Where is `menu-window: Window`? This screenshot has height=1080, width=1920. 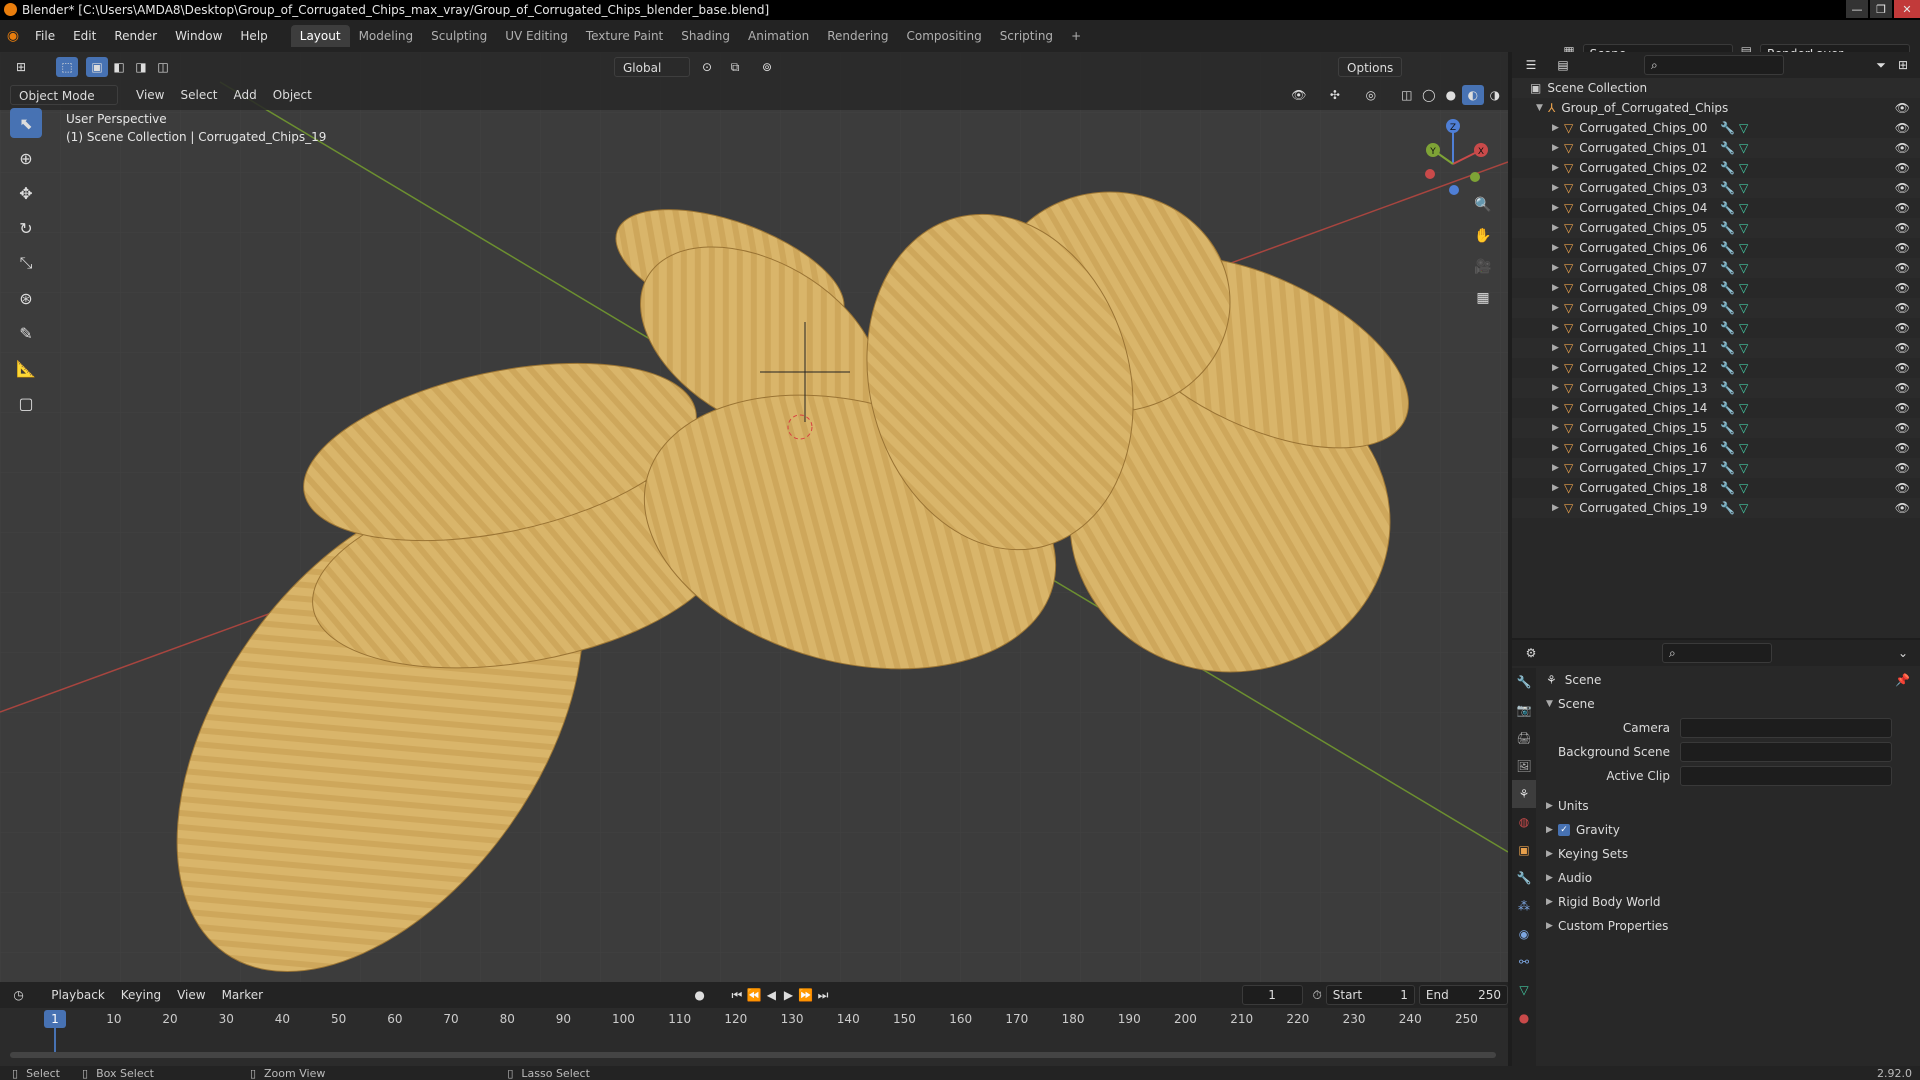 menu-window: Window is located at coordinates (198, 36).